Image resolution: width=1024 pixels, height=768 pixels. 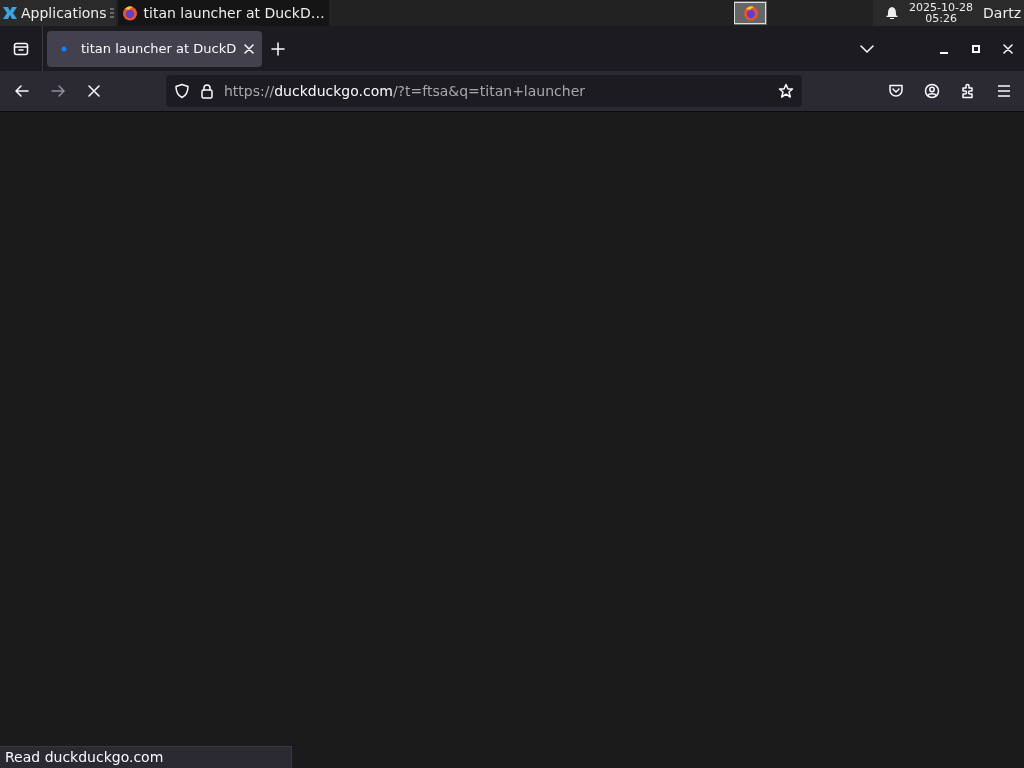 I want to click on x-logo-icon, so click(x=10, y=13).